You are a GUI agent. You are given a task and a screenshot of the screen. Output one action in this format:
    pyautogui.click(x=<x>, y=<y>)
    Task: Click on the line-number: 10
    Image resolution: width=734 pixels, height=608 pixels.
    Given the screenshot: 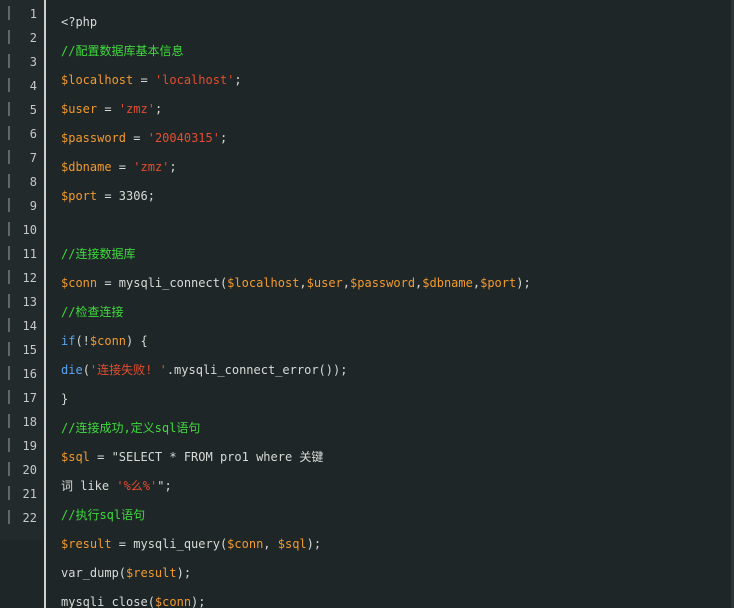 What is the action you would take?
    pyautogui.click(x=22, y=230)
    